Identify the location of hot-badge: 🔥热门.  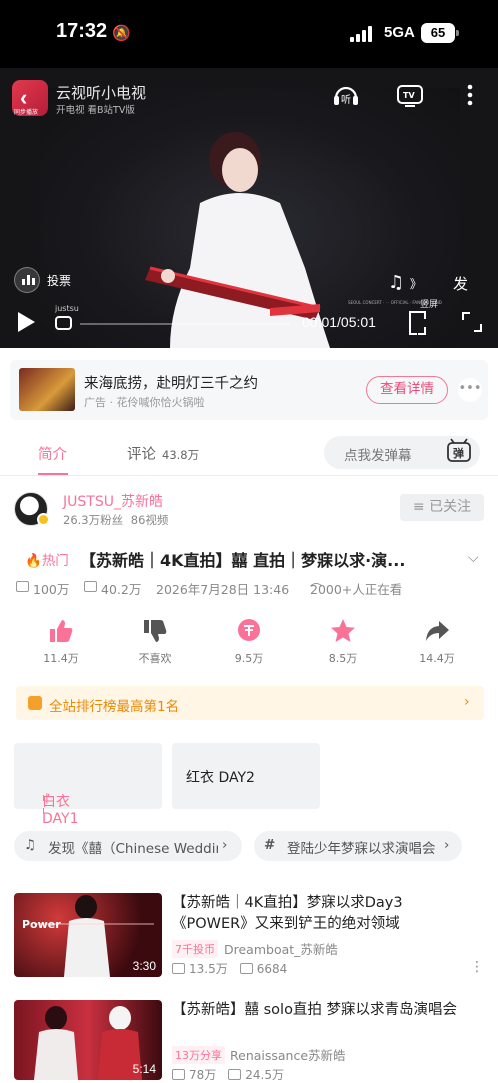
(47, 559).